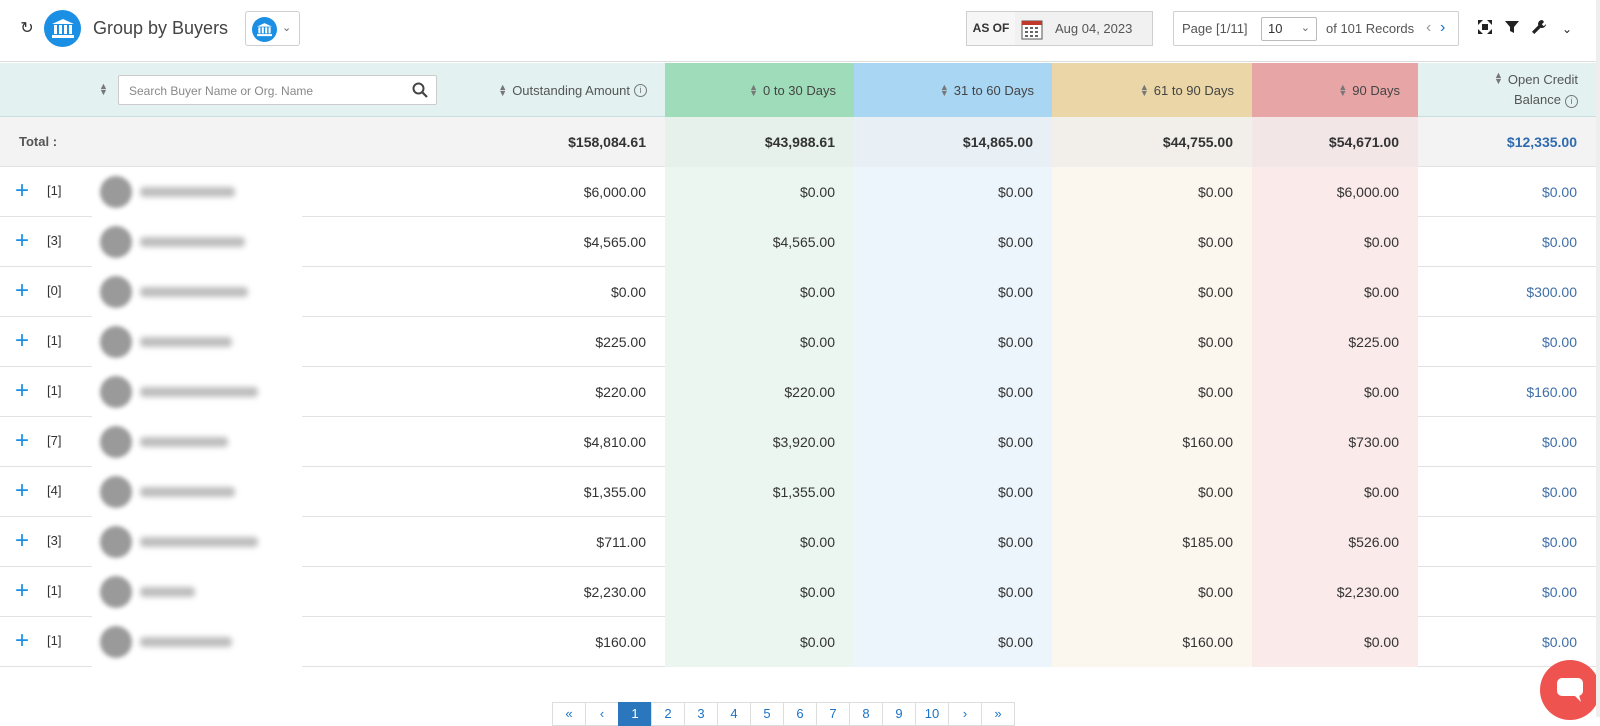 The width and height of the screenshot is (1600, 726). Describe the element at coordinates (1507, 392) in the screenshot. I see `cell-open-credit: $160.00` at that location.